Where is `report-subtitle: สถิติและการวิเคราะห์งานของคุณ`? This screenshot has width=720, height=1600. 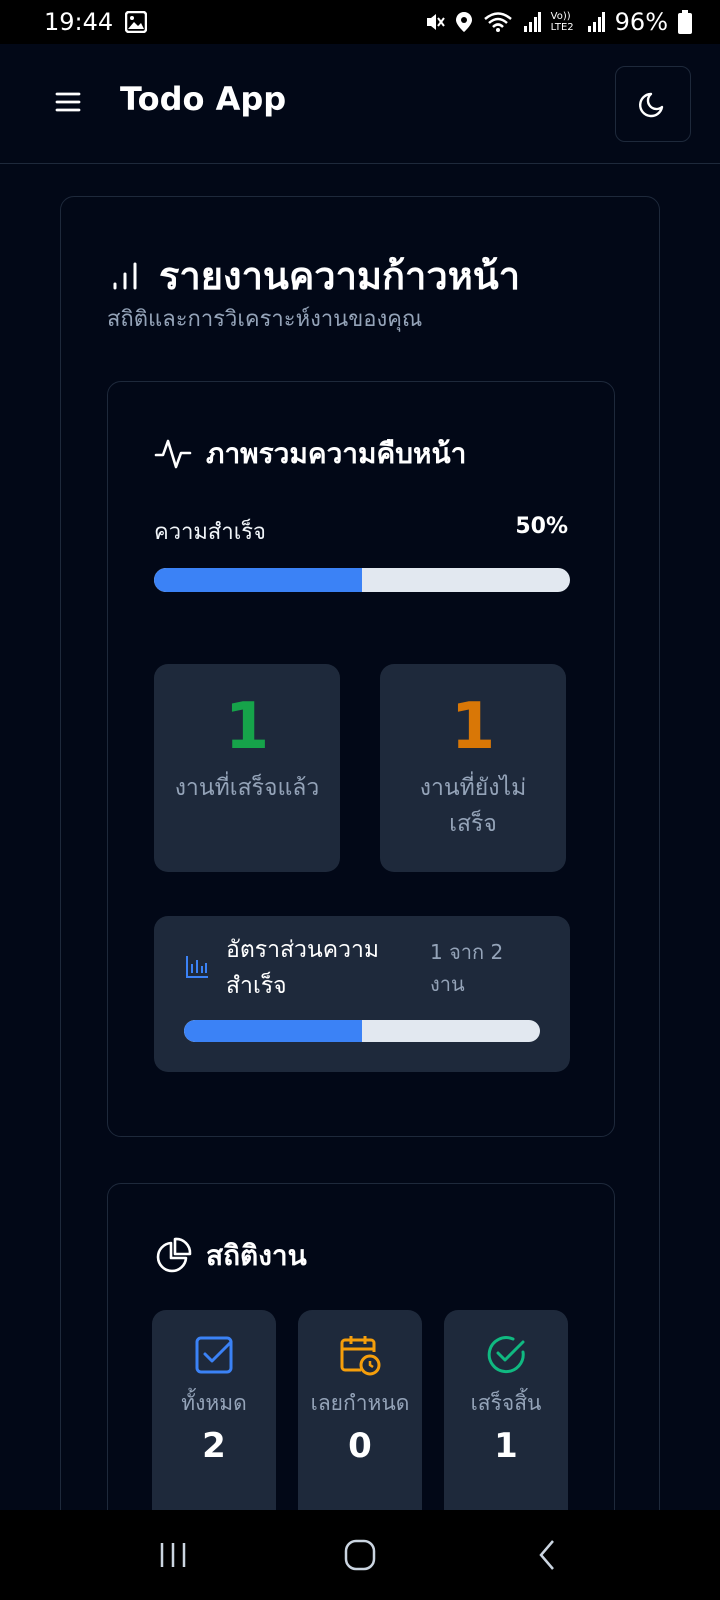 report-subtitle: สถิติและการวิเคราะห์งานของคุณ is located at coordinates (265, 319).